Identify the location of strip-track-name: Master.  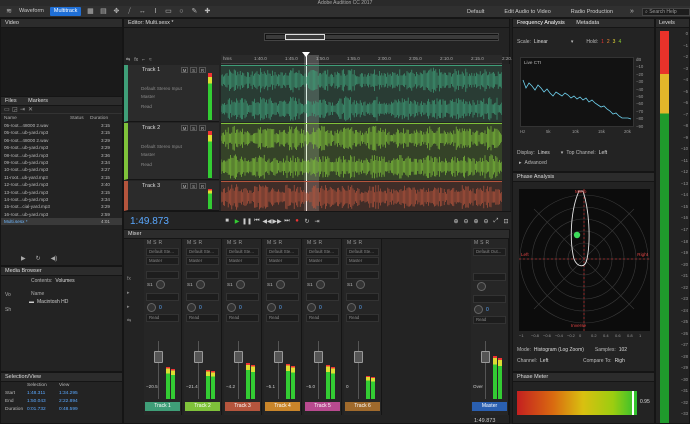
(489, 406).